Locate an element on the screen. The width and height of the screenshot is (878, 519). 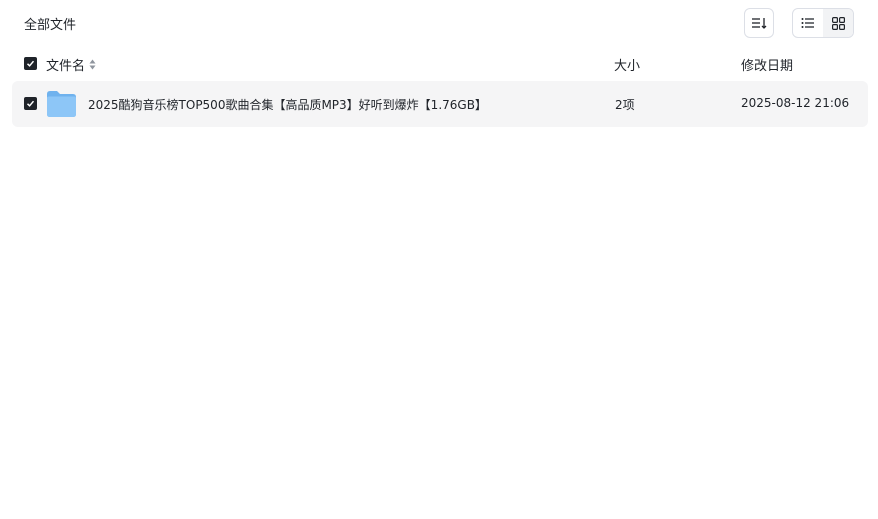
row-checkbox is located at coordinates (30, 103).